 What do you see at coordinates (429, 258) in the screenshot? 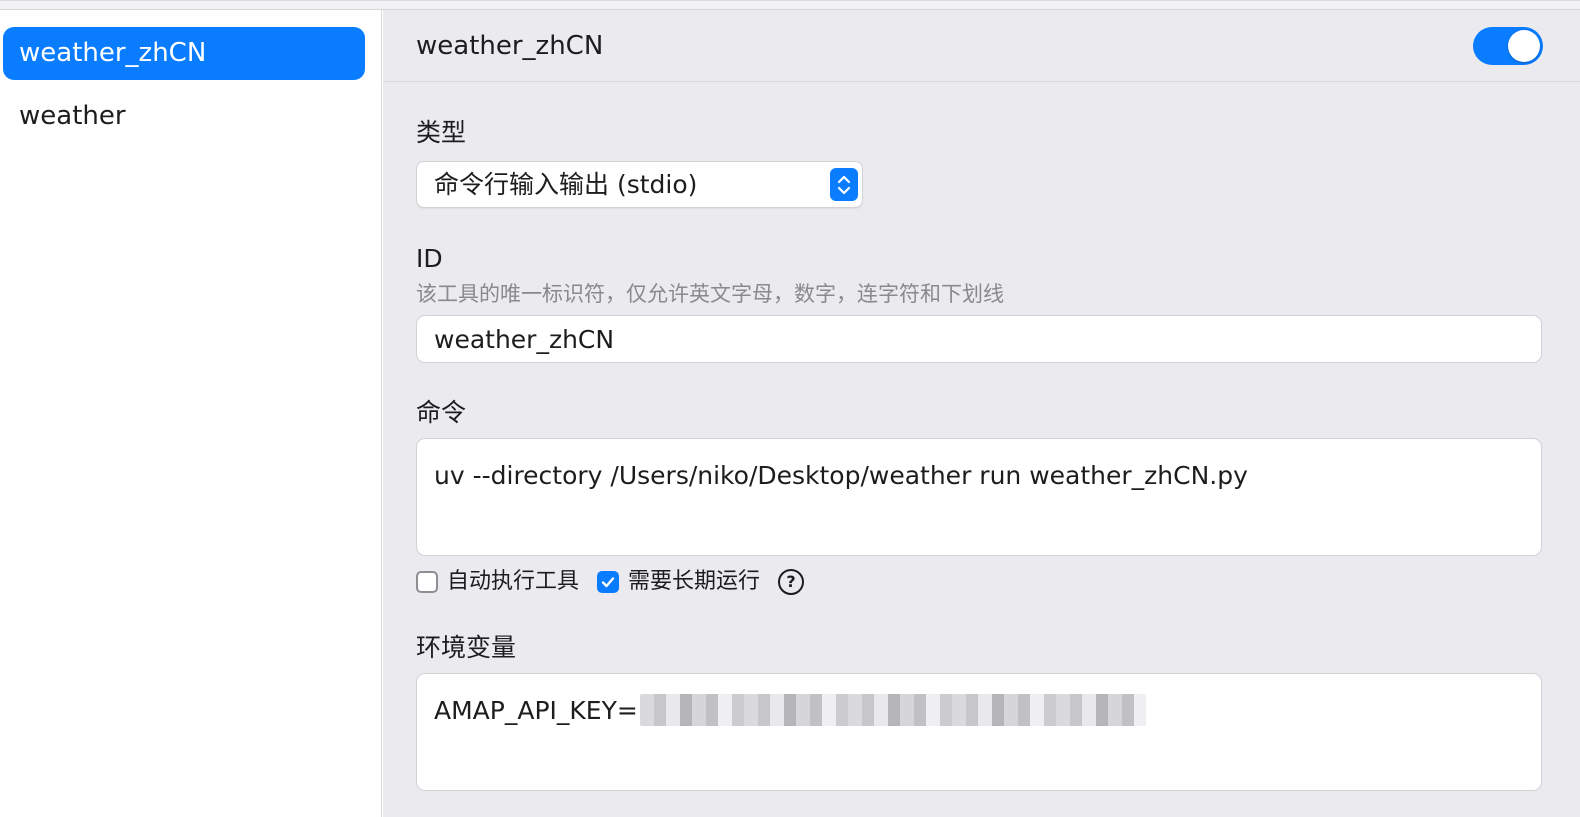
I see `id-label: ID` at bounding box center [429, 258].